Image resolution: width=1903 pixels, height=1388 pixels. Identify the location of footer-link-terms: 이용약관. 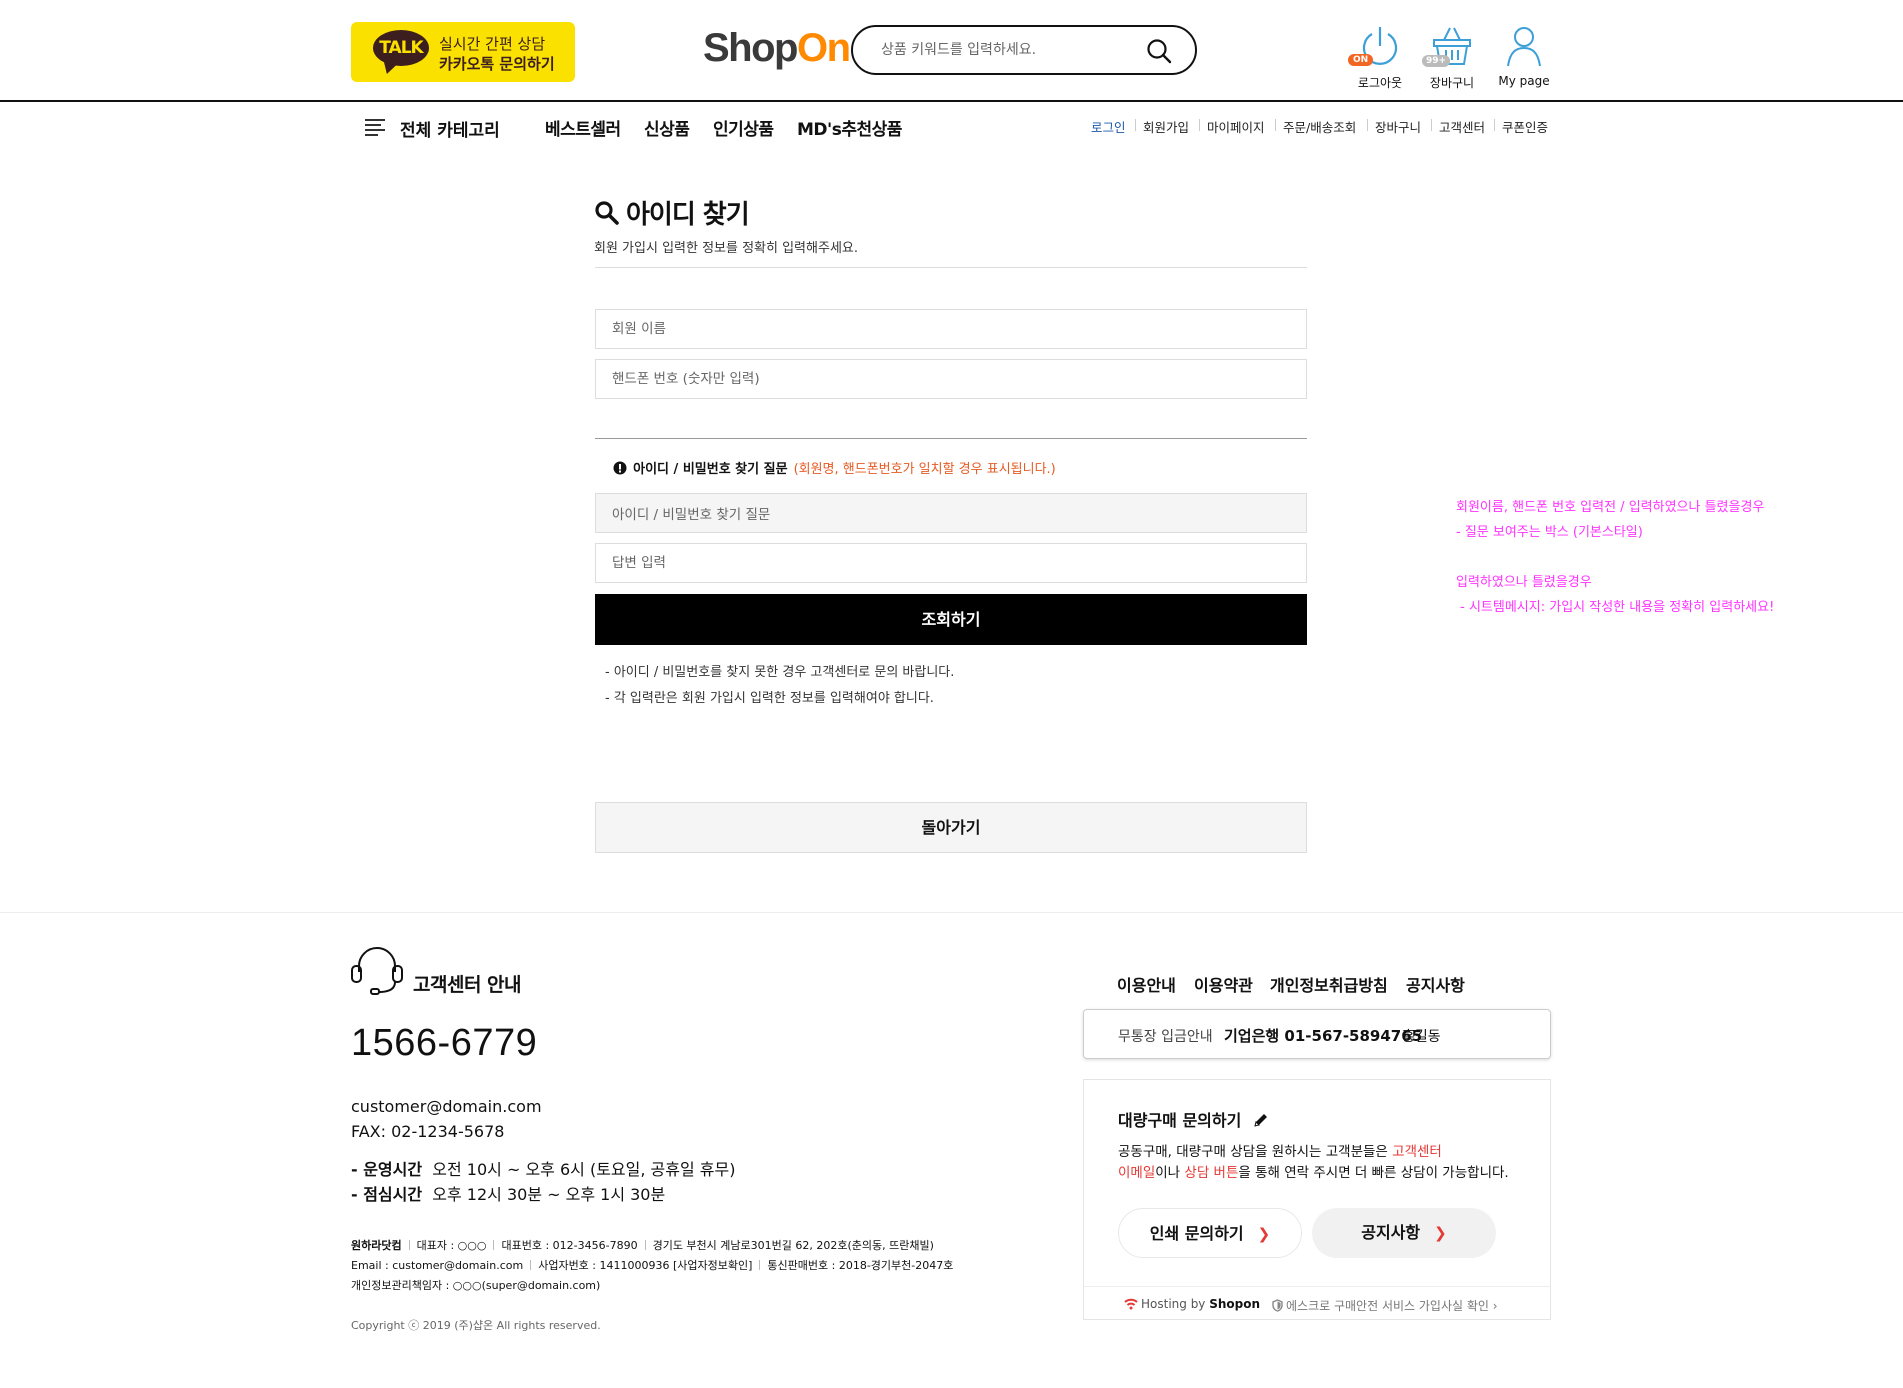
(1223, 984).